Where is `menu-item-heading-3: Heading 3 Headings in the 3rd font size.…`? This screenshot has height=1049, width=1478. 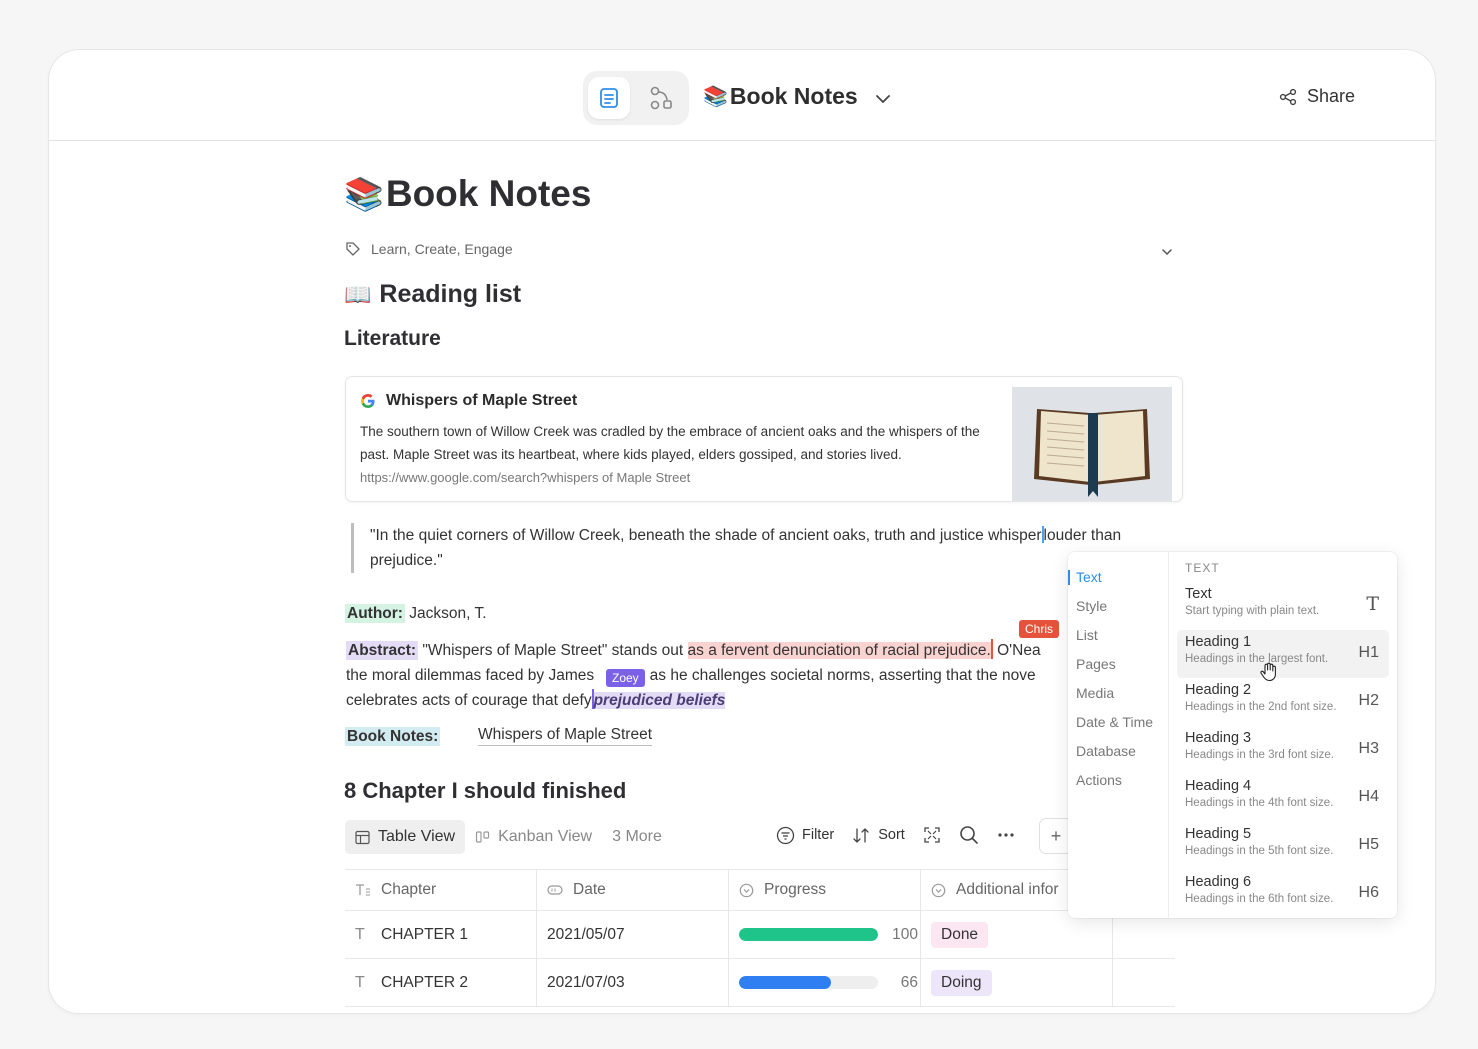 menu-item-heading-3: Heading 3 Headings in the 3rd font size.… is located at coordinates (1283, 750).